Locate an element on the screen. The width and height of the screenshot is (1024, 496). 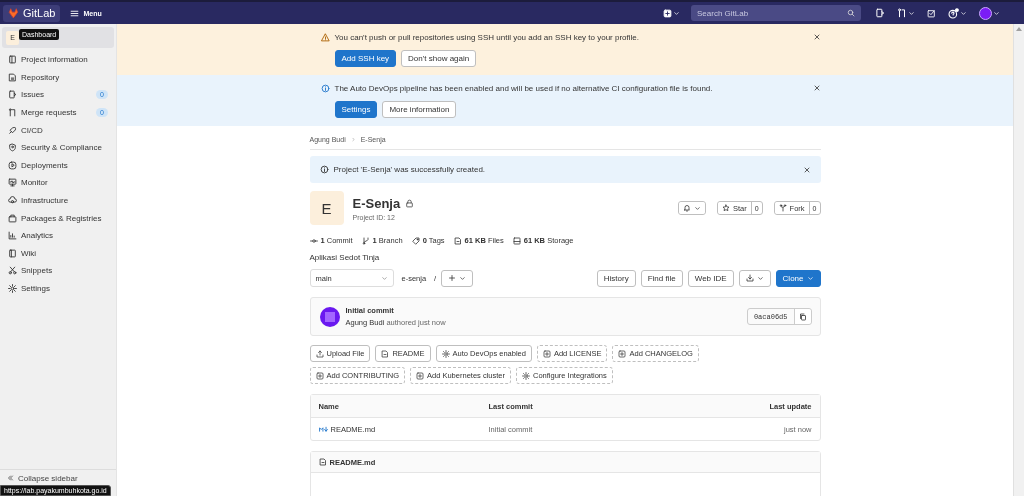
sidebar-item: Packages & Registries is located at coordinates (58, 218).